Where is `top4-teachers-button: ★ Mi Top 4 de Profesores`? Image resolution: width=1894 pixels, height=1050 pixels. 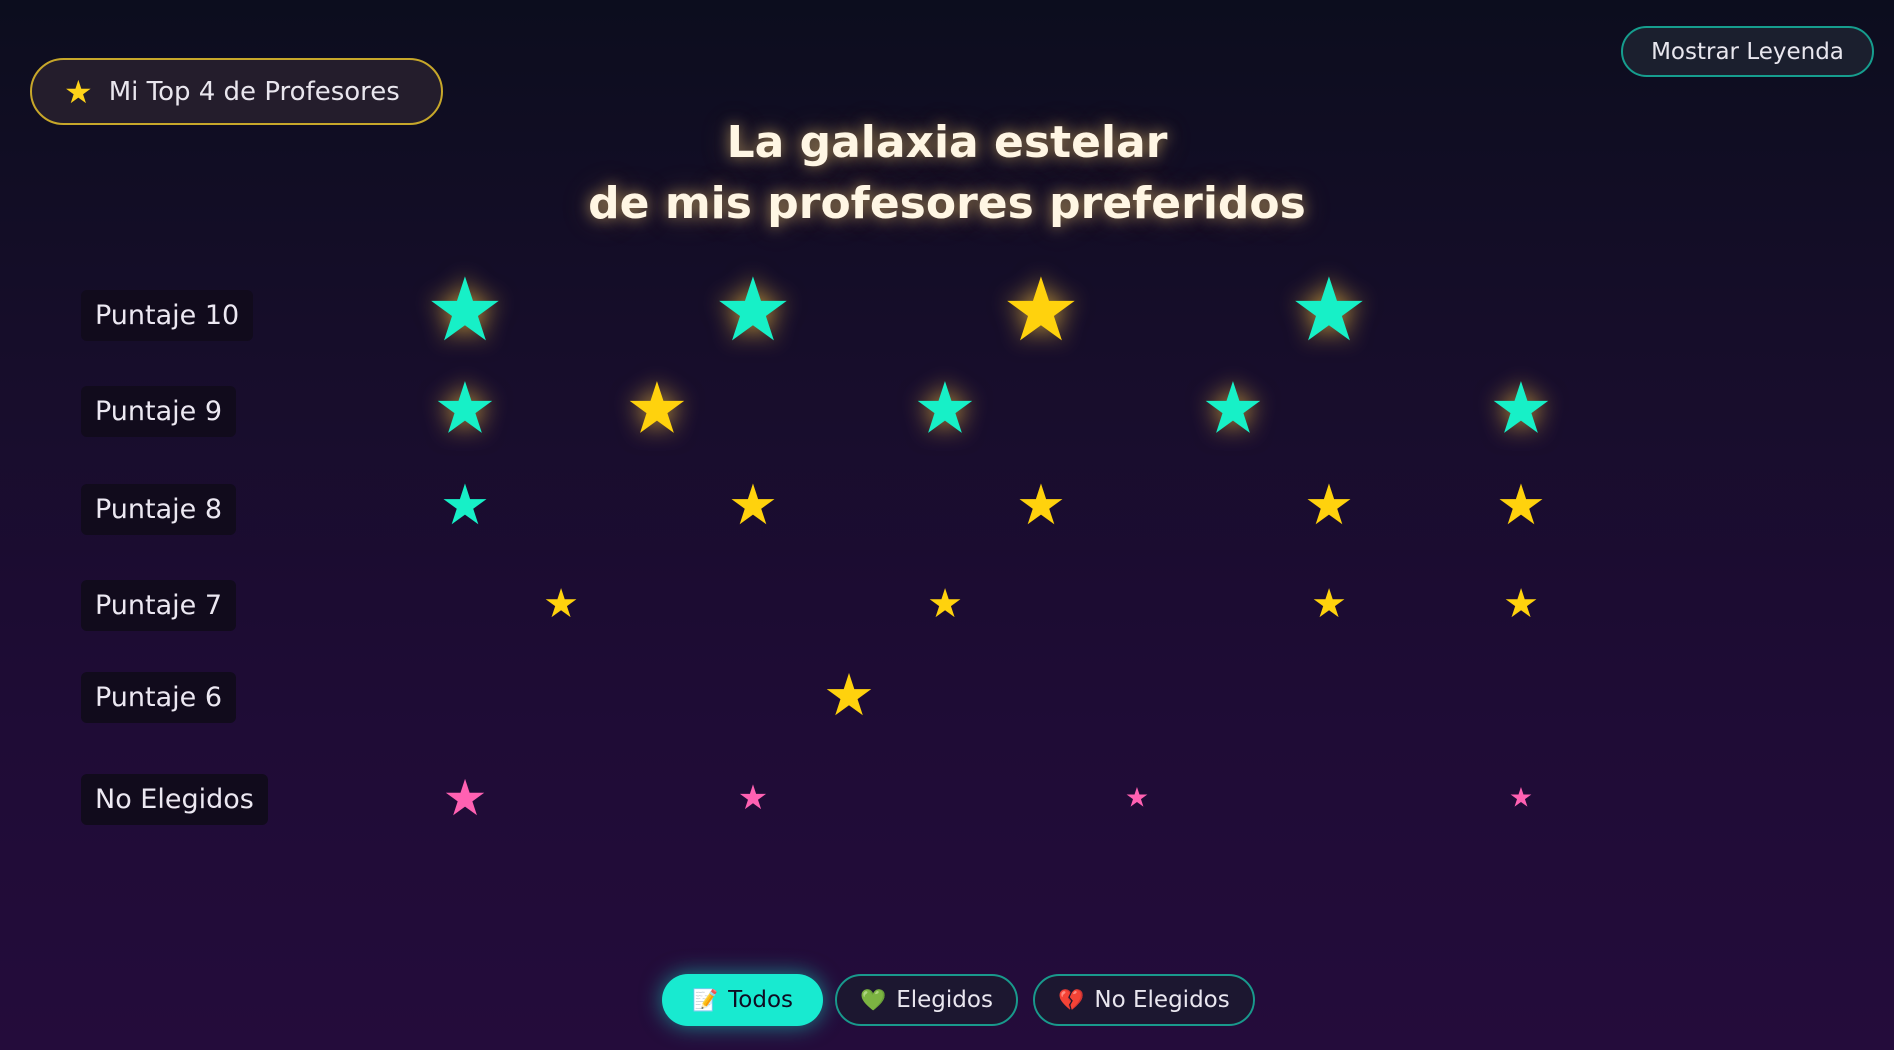
top4-teachers-button: ★ Mi Top 4 de Profesores is located at coordinates (236, 91).